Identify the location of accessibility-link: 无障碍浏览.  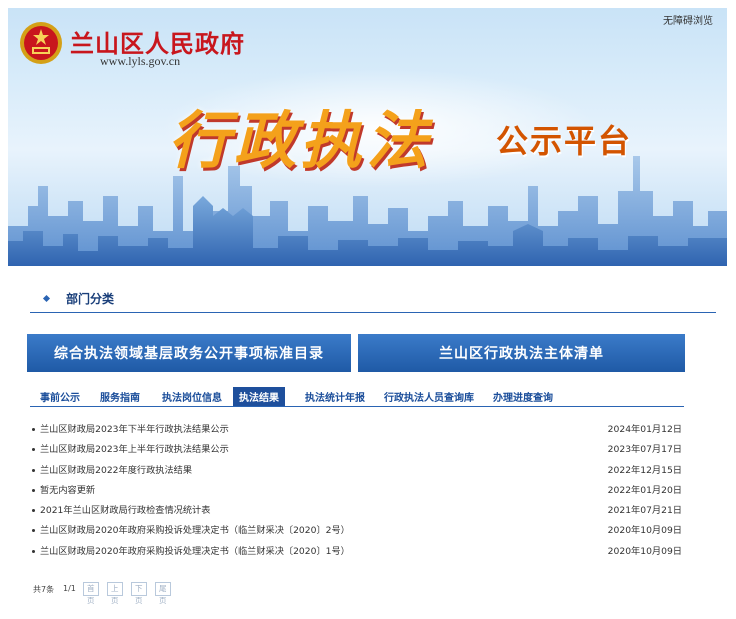
(688, 19).